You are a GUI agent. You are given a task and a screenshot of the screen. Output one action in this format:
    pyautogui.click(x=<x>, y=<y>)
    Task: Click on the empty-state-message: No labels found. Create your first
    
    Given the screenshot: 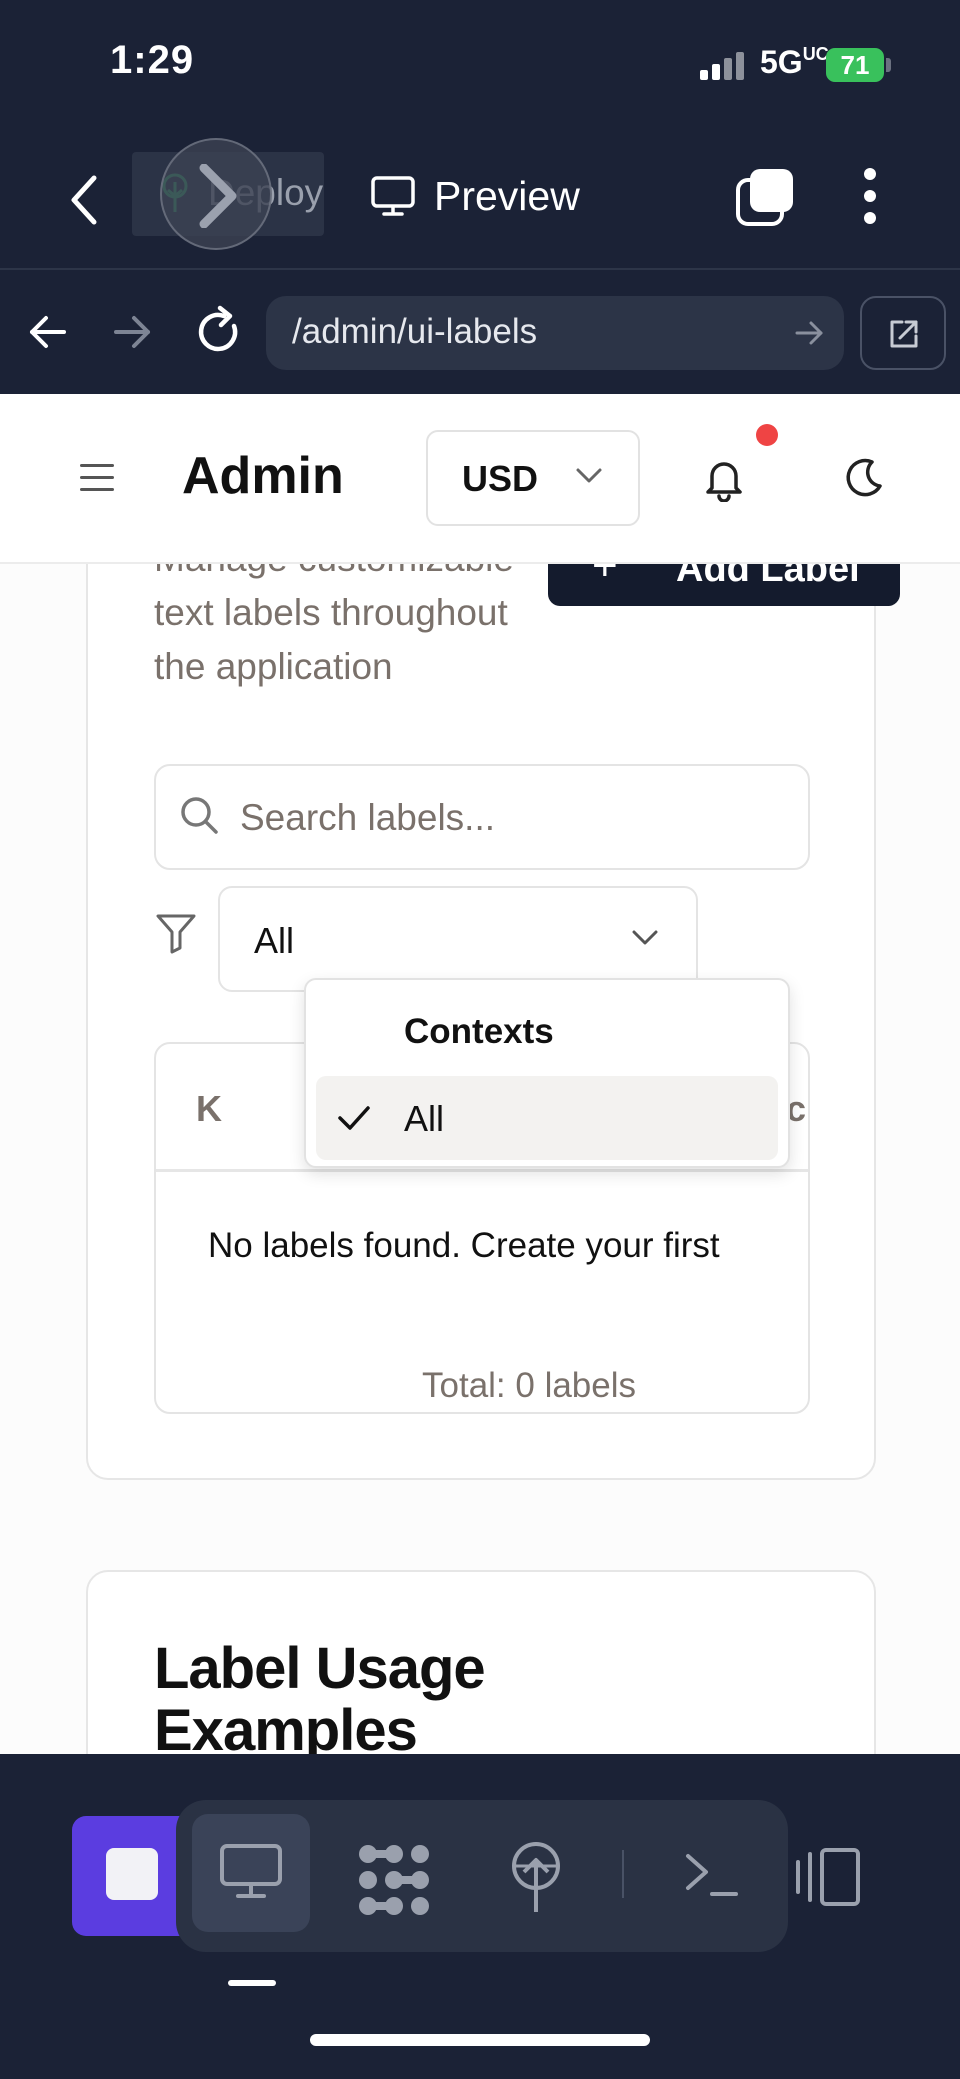 What is the action you would take?
    pyautogui.click(x=464, y=1245)
    